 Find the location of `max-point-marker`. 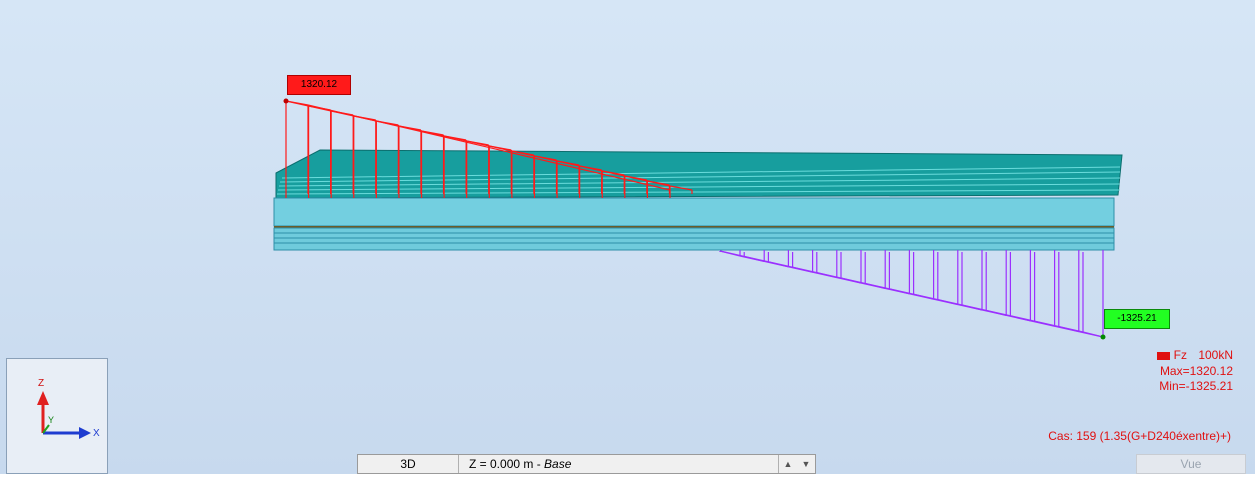

max-point-marker is located at coordinates (286, 101).